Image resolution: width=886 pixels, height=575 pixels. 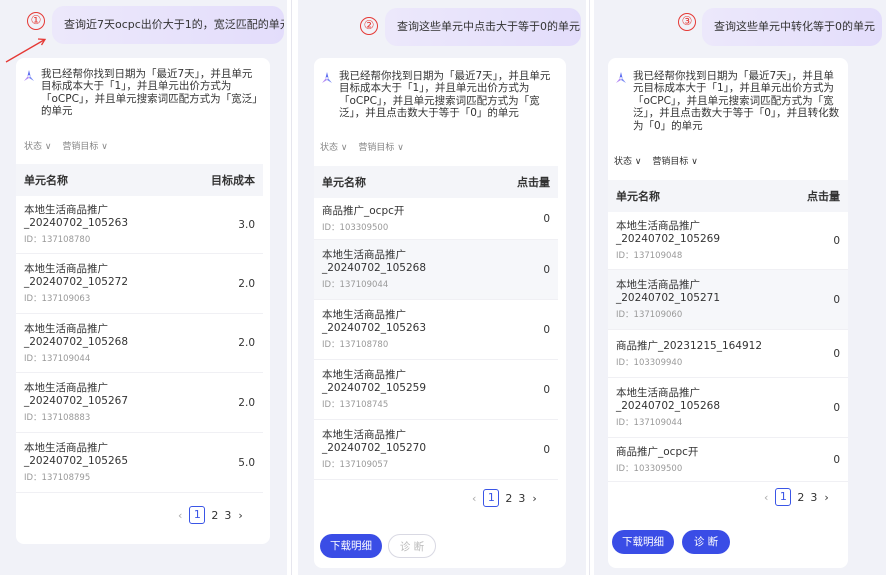 I want to click on table-row: 本地生活商品推广_20240702_105269 ID：137109048 0, so click(x=728, y=241).